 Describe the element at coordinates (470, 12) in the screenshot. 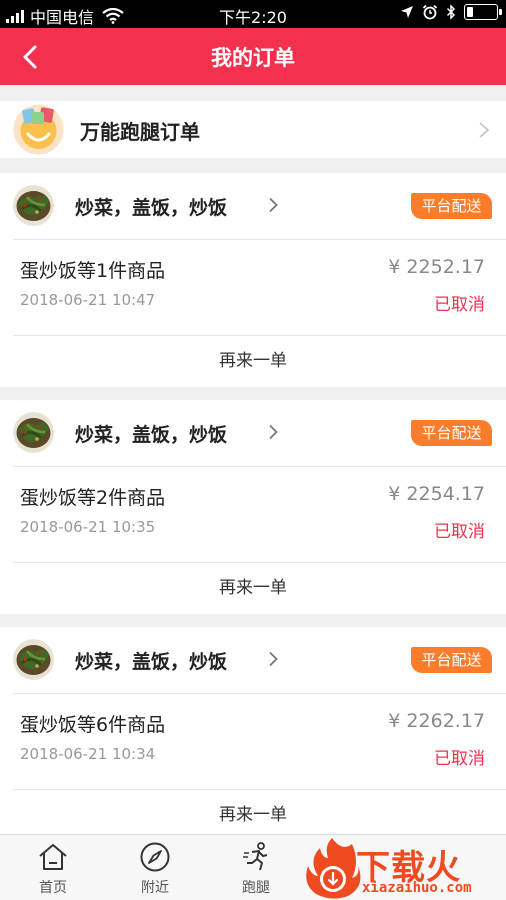

I see `battery-fill` at that location.